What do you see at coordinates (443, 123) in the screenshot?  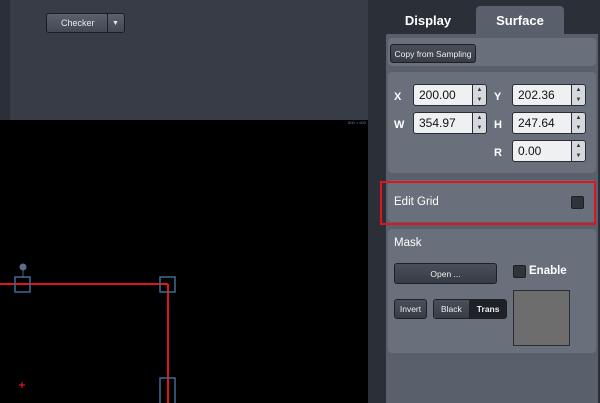 I see `w-value: 354.97` at bounding box center [443, 123].